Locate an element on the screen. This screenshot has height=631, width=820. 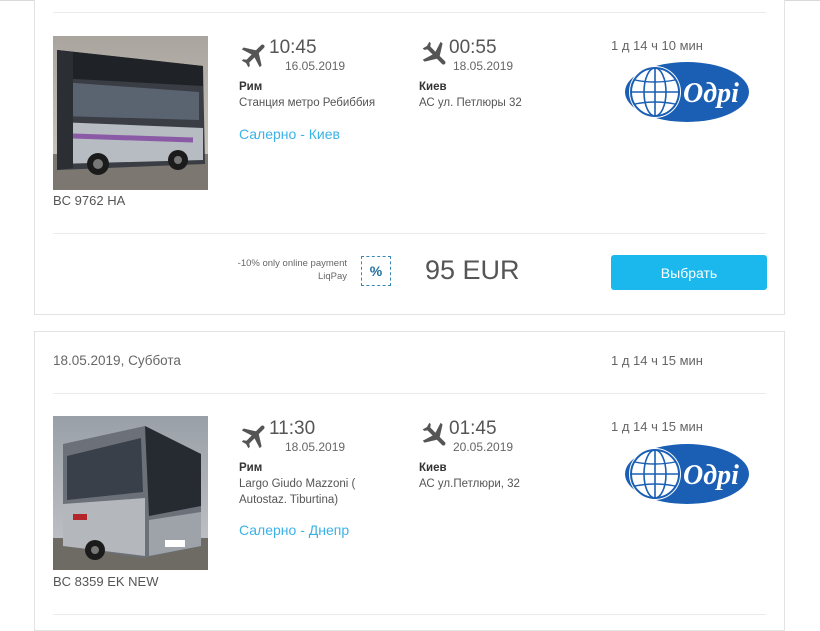
arrival-stop: АС ул.Петлюри, 32 is located at coordinates (469, 484).